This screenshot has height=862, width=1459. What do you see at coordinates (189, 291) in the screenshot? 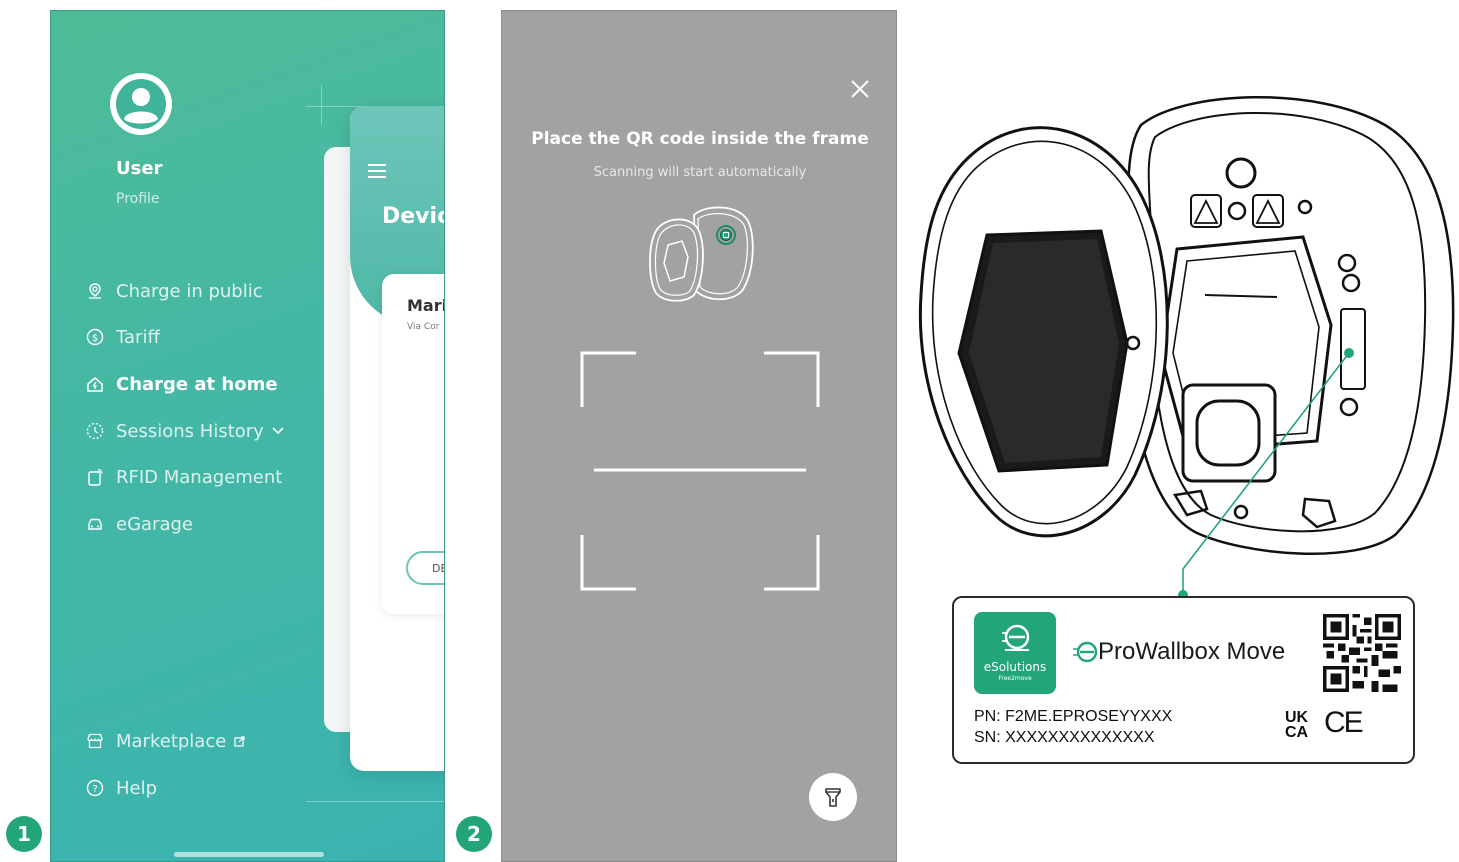
I see `menu-item-label: Charge in public` at bounding box center [189, 291].